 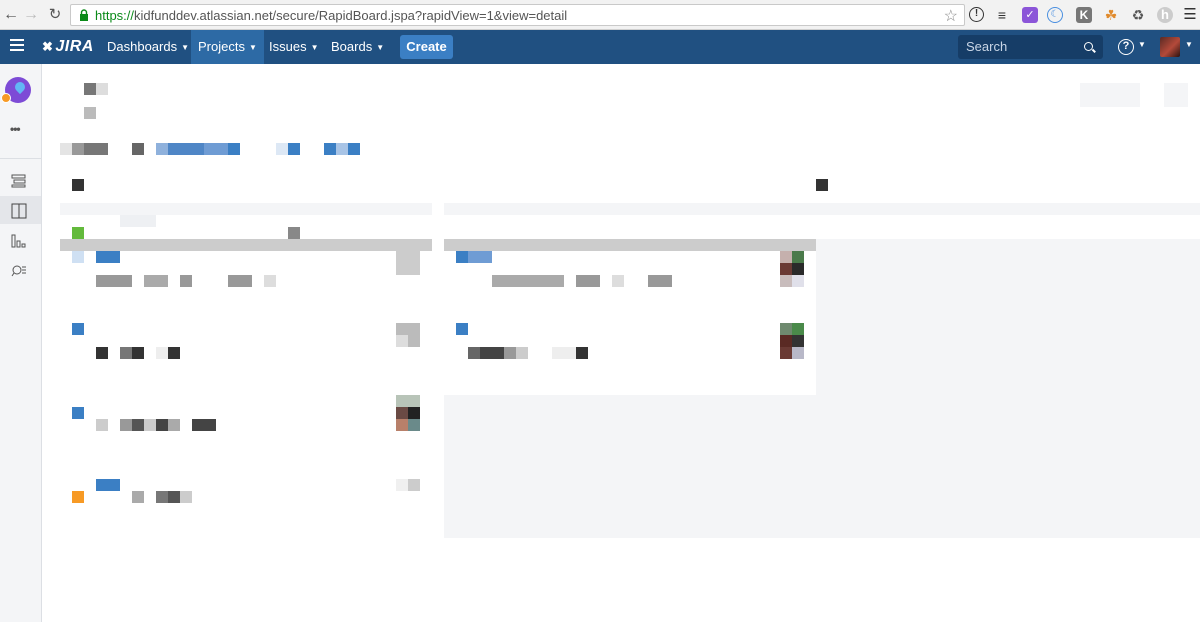 What do you see at coordinates (357, 47) in the screenshot?
I see `nav-boards: Boards ▼` at bounding box center [357, 47].